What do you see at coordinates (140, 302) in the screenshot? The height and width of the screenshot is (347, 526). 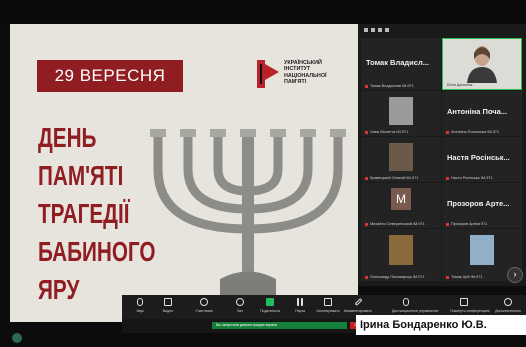 I see `microphone-icon` at bounding box center [140, 302].